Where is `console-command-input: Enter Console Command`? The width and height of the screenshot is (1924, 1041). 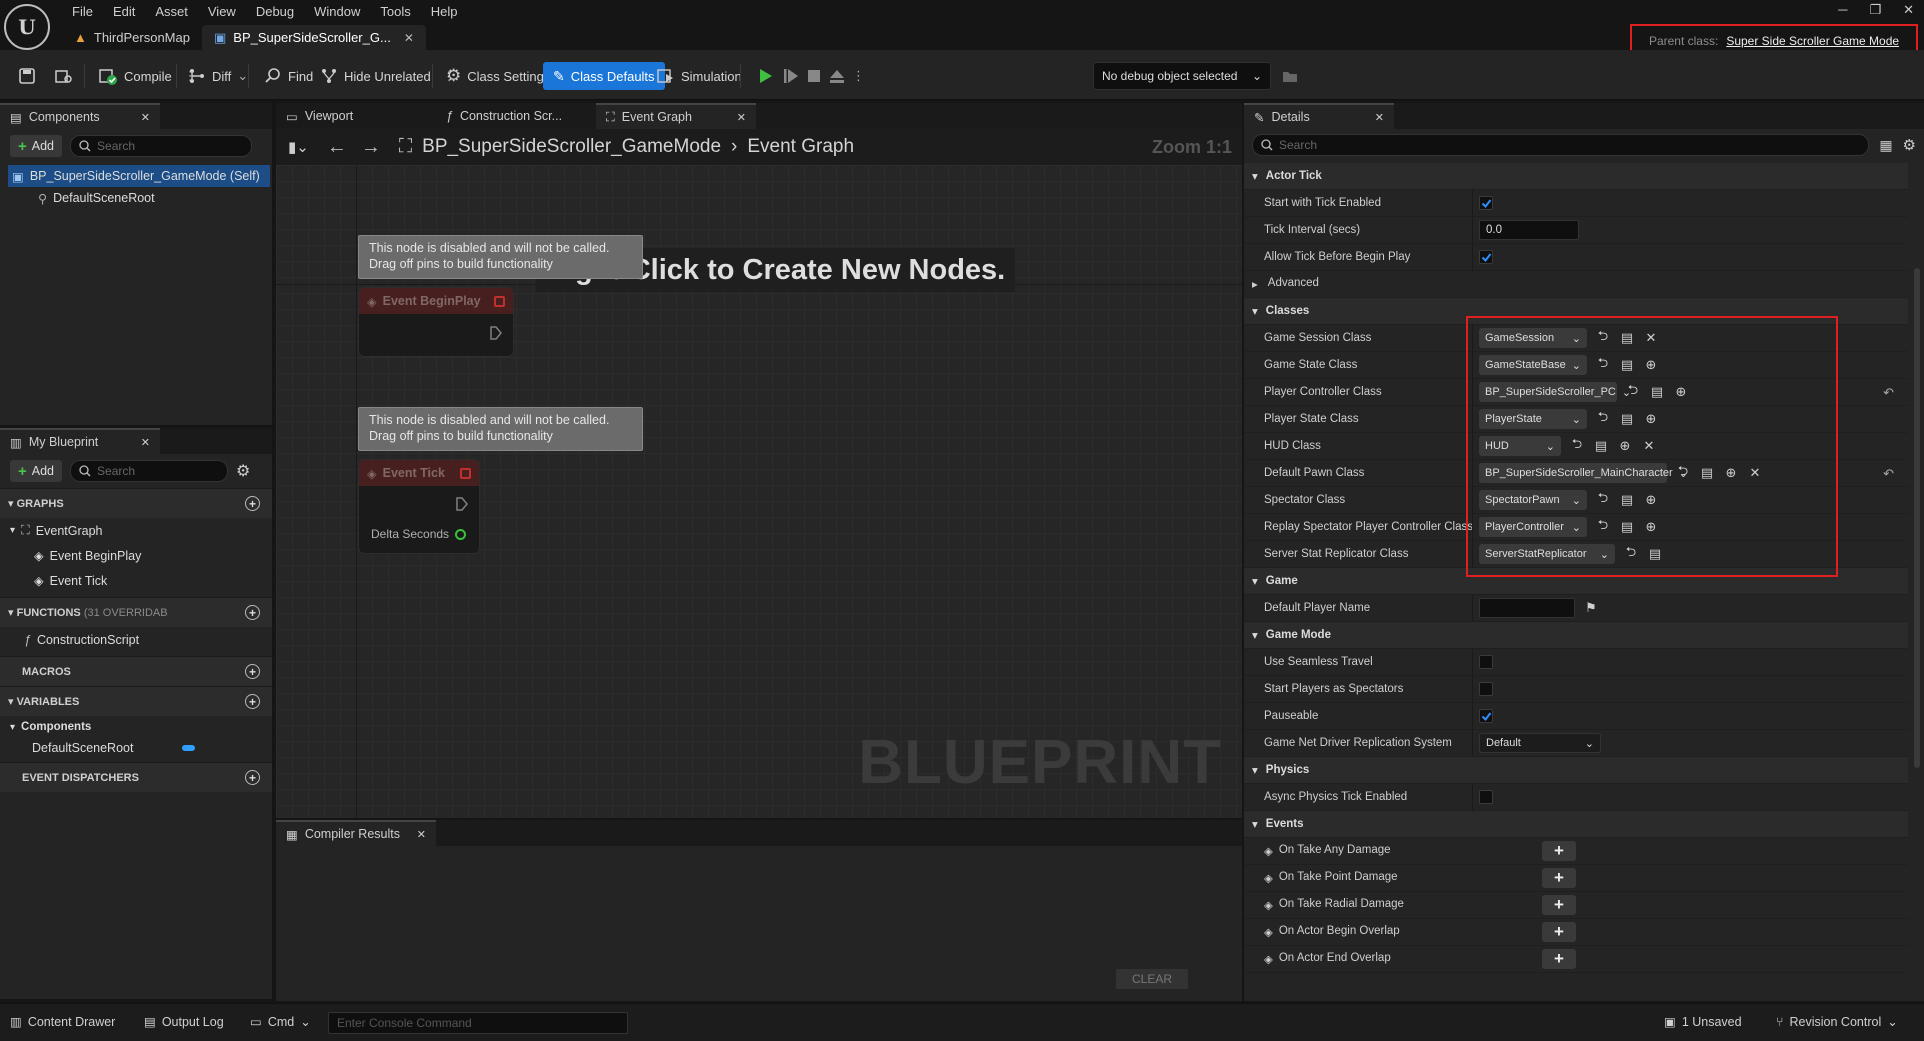
console-command-input: Enter Console Command is located at coordinates (478, 1023).